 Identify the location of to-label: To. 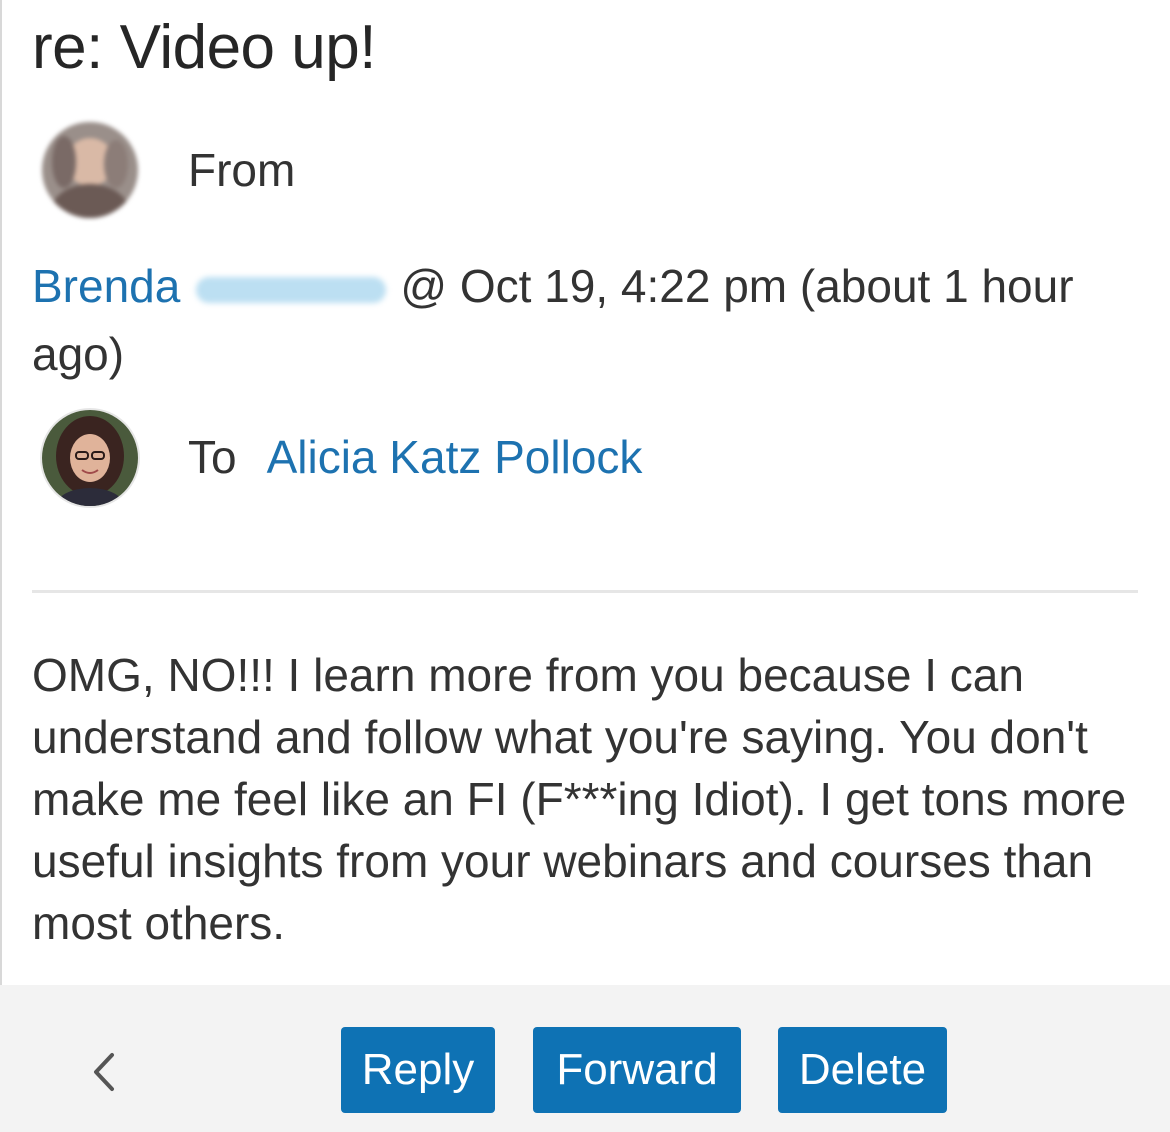
(212, 457).